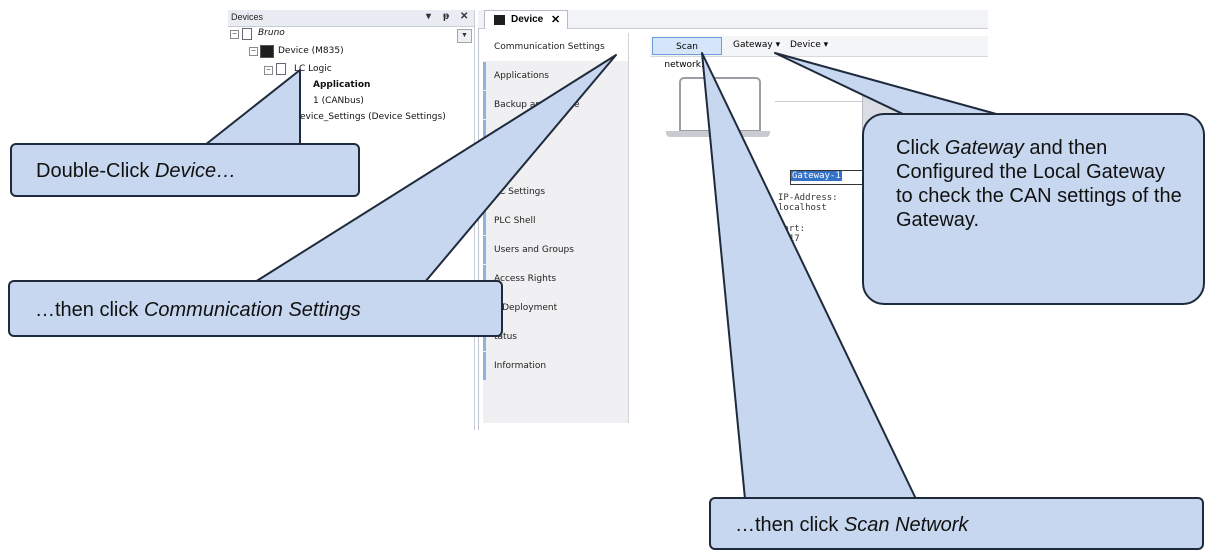 The image size is (1206, 554). I want to click on gateway-name-value: Gateway-1, so click(816, 176).